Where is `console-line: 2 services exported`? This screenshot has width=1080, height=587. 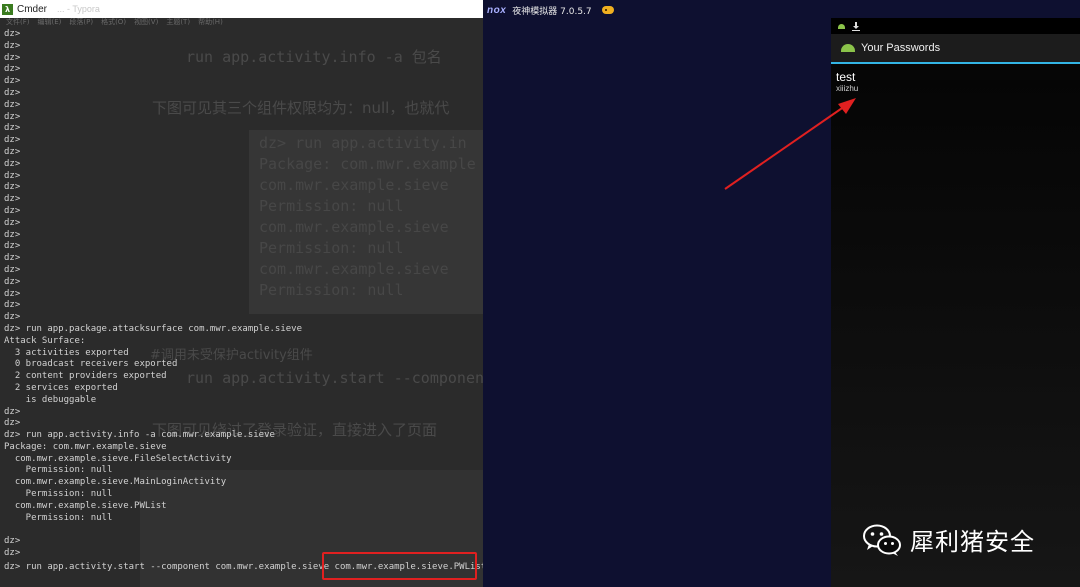 console-line: 2 services exported is located at coordinates (61, 387).